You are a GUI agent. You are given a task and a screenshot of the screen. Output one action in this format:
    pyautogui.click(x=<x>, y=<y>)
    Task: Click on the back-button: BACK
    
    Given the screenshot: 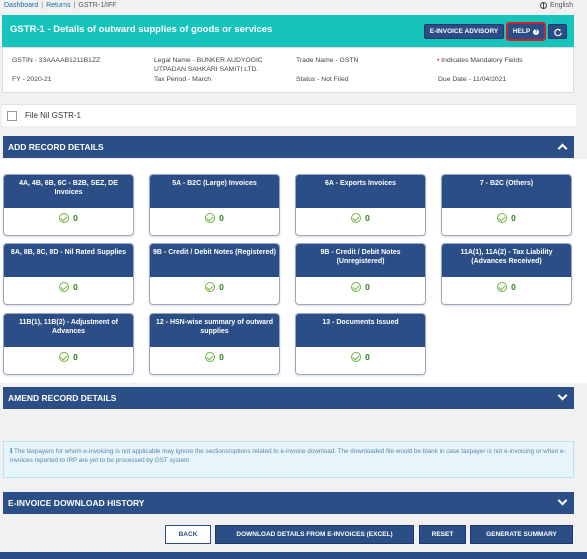 What is the action you would take?
    pyautogui.click(x=188, y=534)
    